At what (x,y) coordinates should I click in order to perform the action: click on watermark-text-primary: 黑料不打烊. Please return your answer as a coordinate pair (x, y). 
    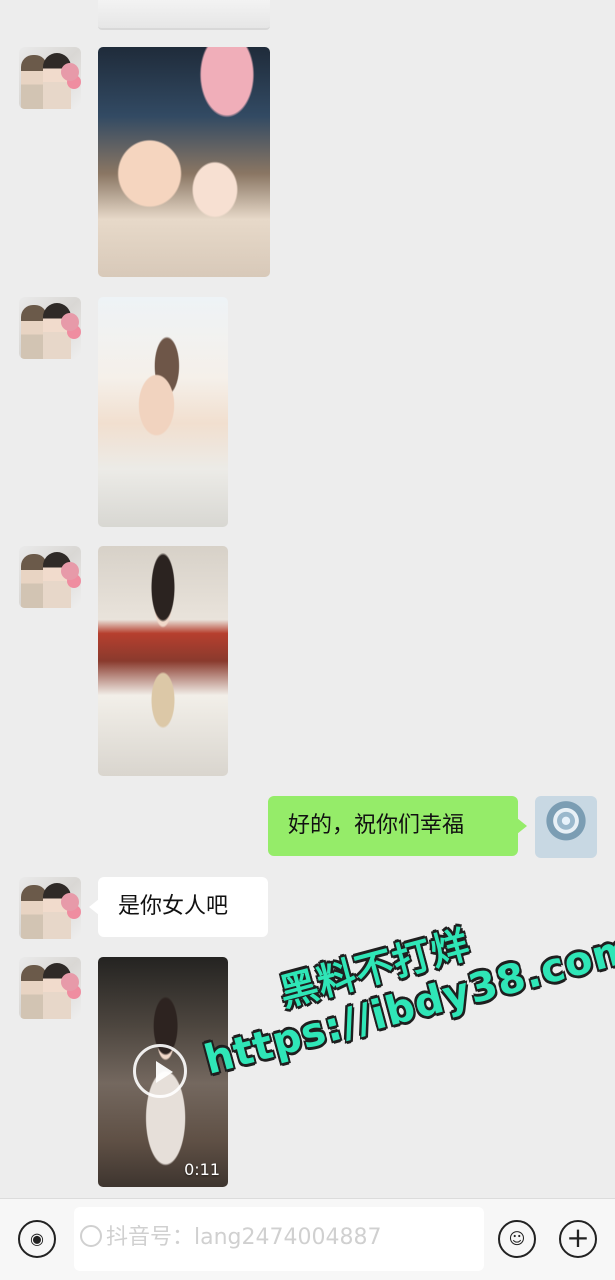
    Looking at the image, I should click on (374, 969).